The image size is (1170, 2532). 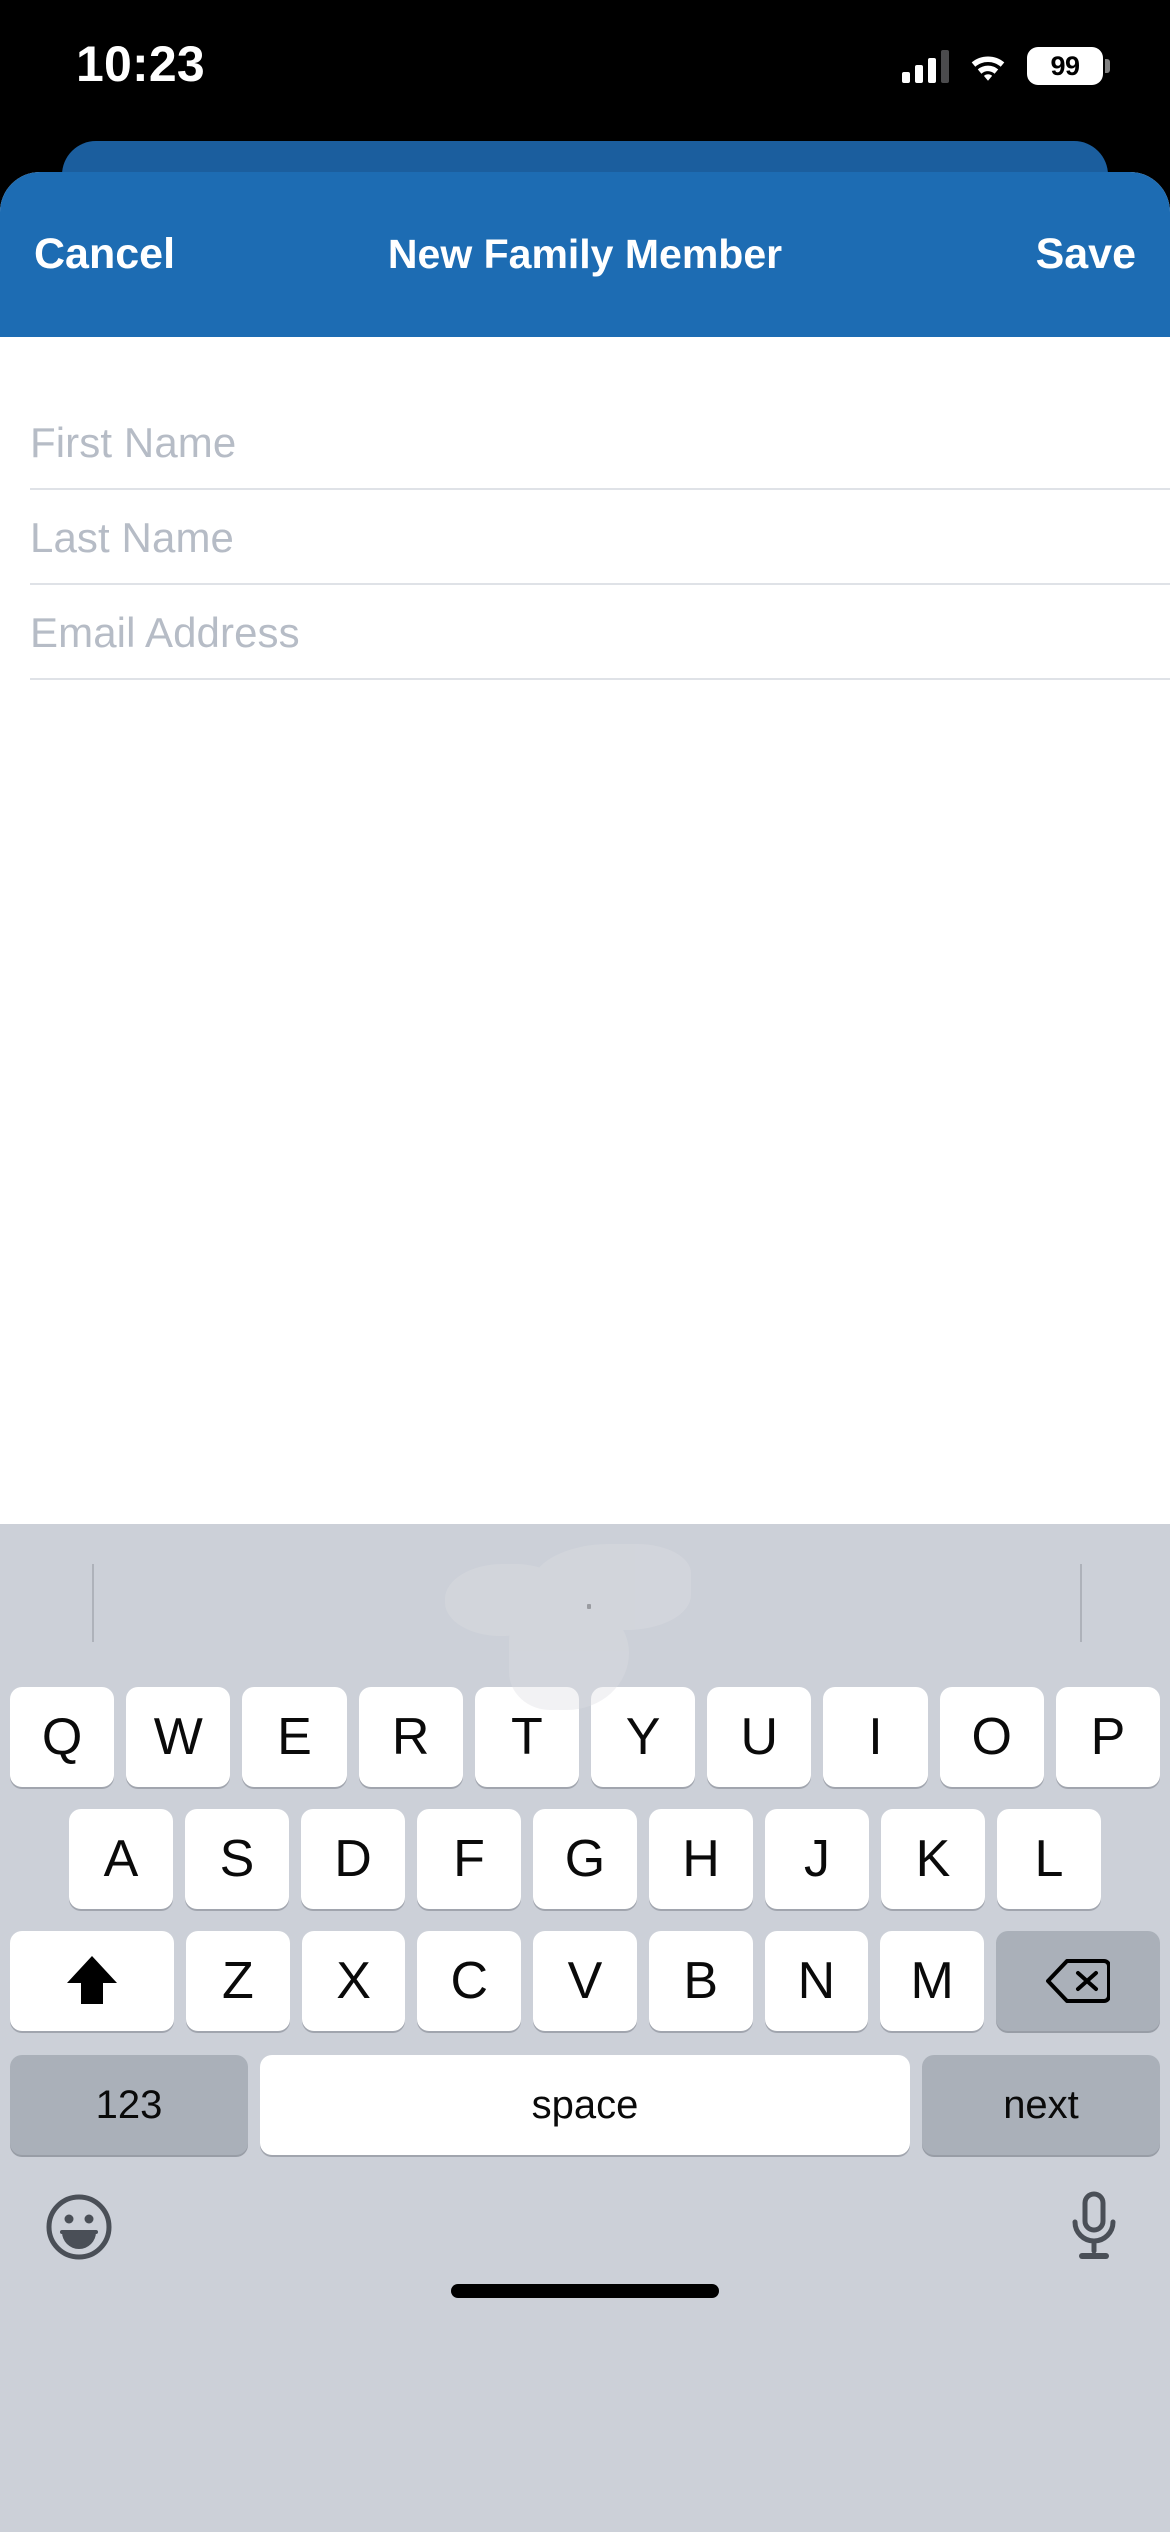 What do you see at coordinates (178, 1737) in the screenshot?
I see `key-w: W` at bounding box center [178, 1737].